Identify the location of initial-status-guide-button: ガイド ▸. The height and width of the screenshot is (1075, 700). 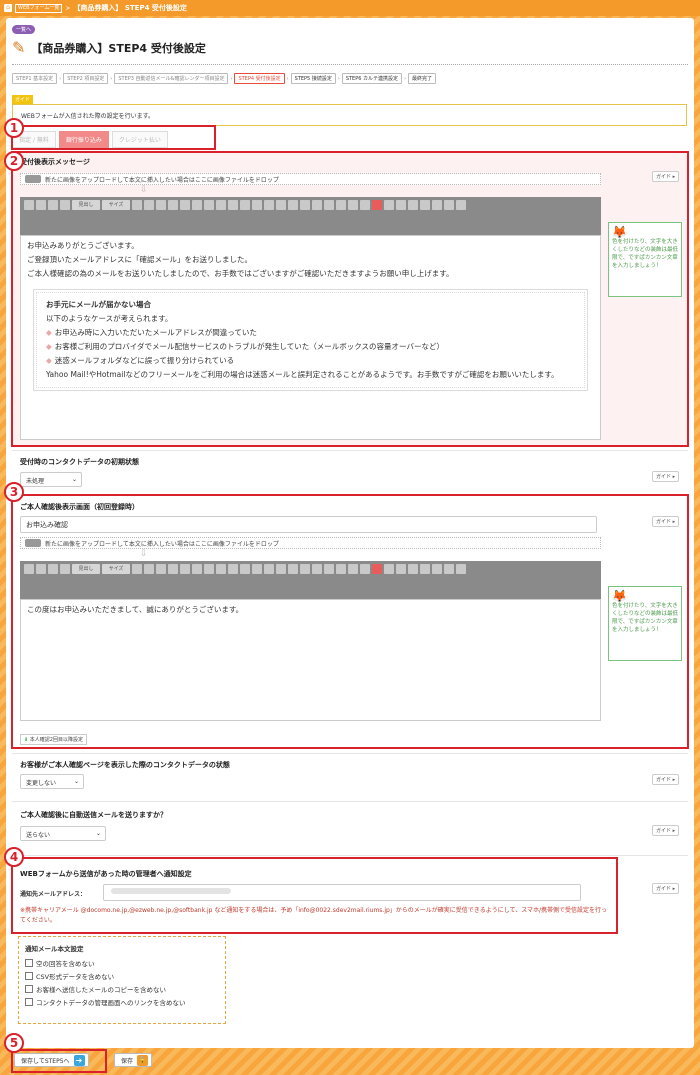
(666, 476).